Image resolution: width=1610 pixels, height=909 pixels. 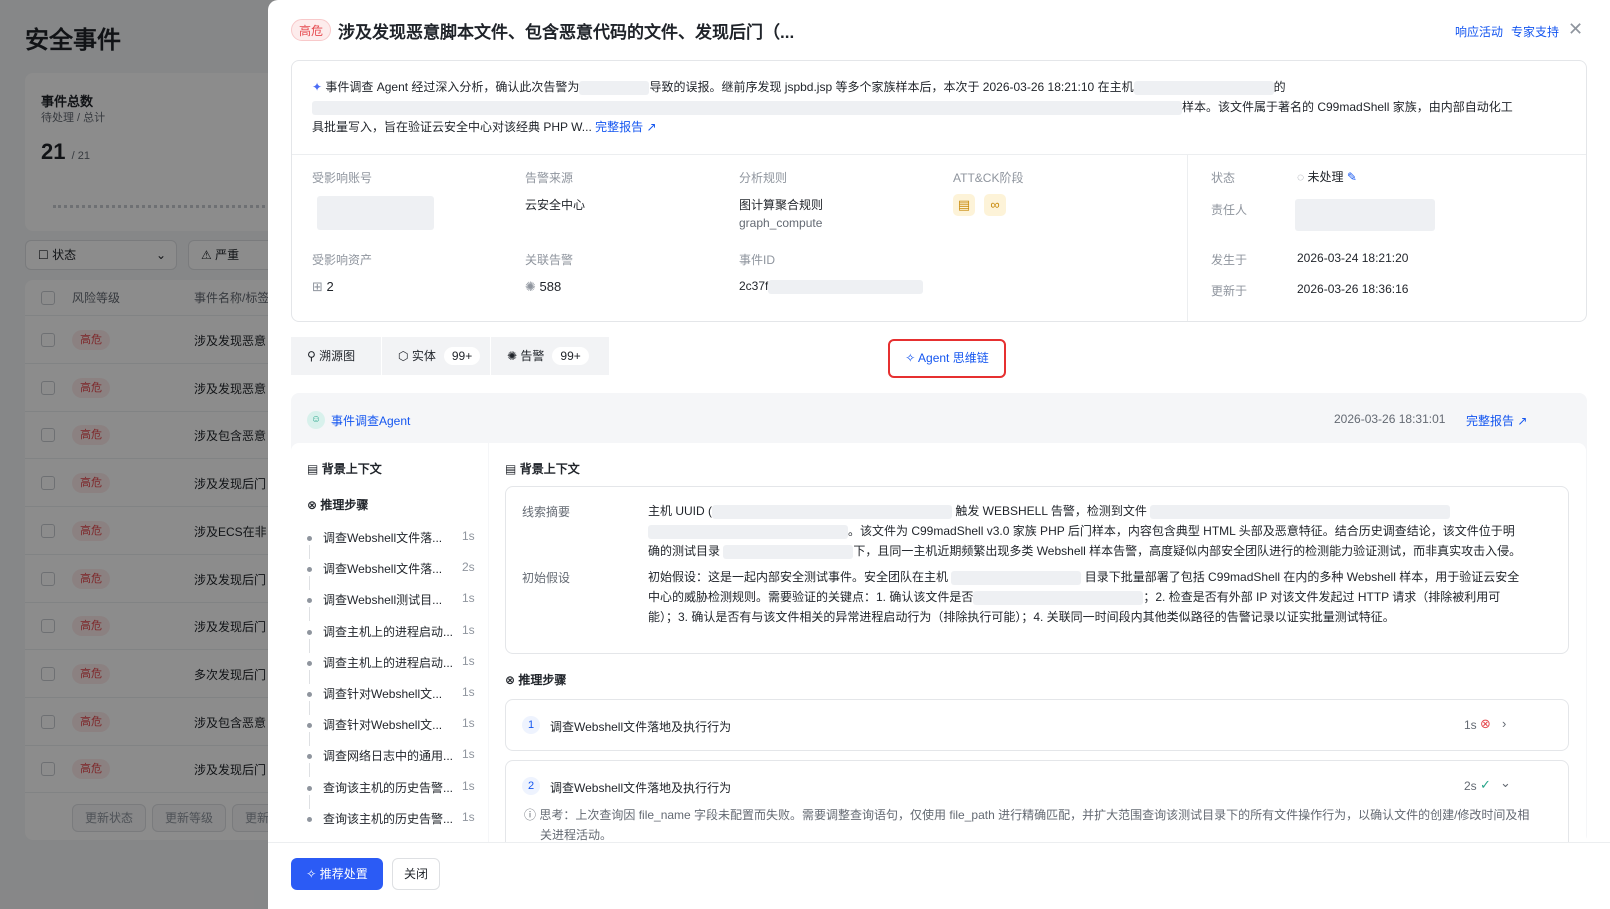 I want to click on graph-icon: ⚲, so click(x=311, y=356).